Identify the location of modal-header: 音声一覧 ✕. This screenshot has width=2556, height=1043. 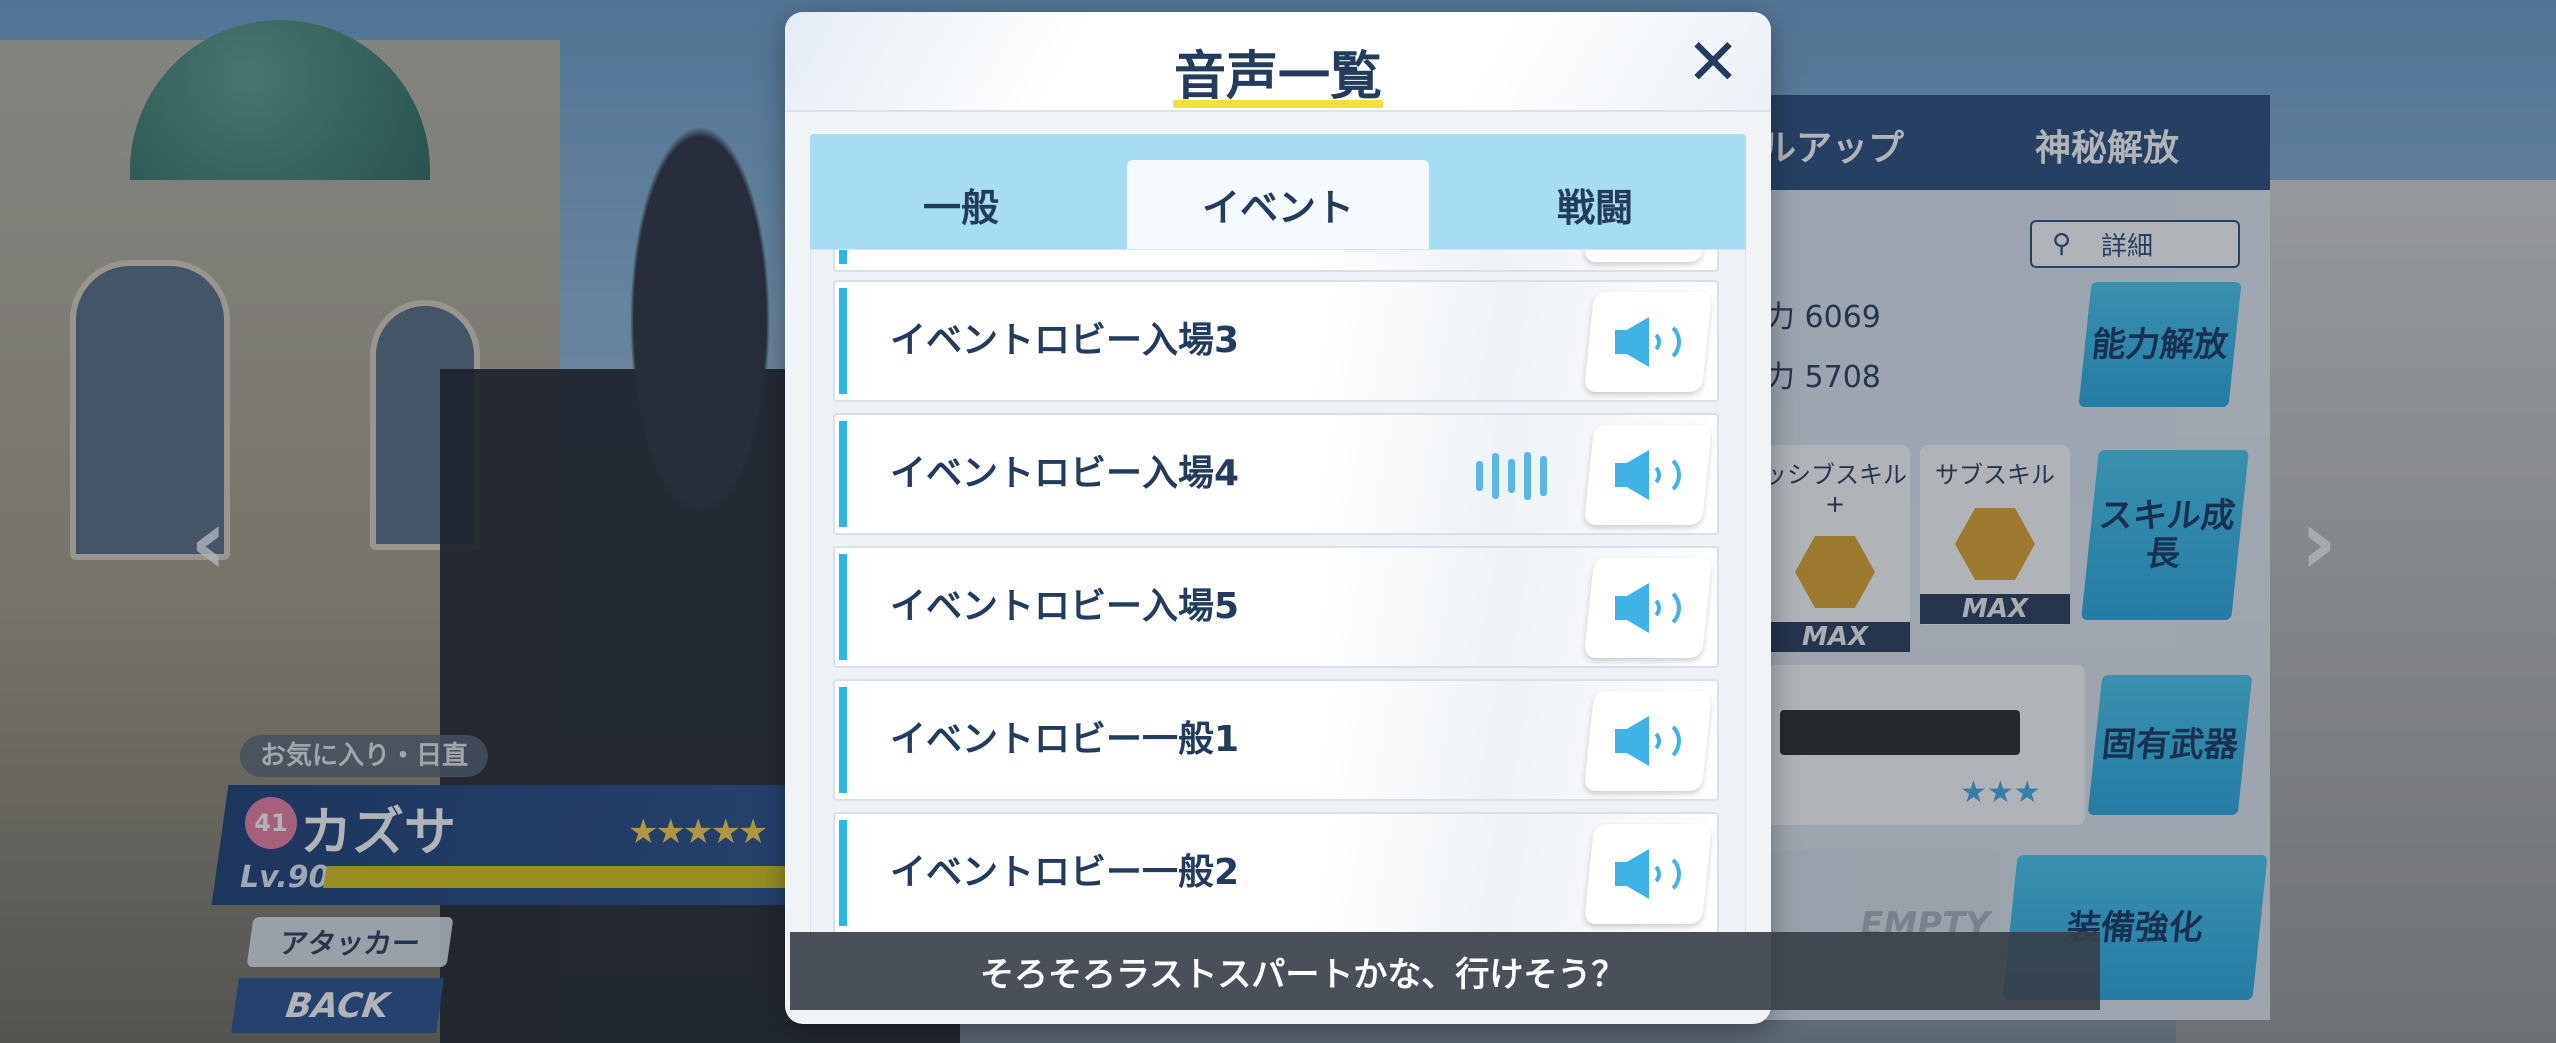
(1278, 62).